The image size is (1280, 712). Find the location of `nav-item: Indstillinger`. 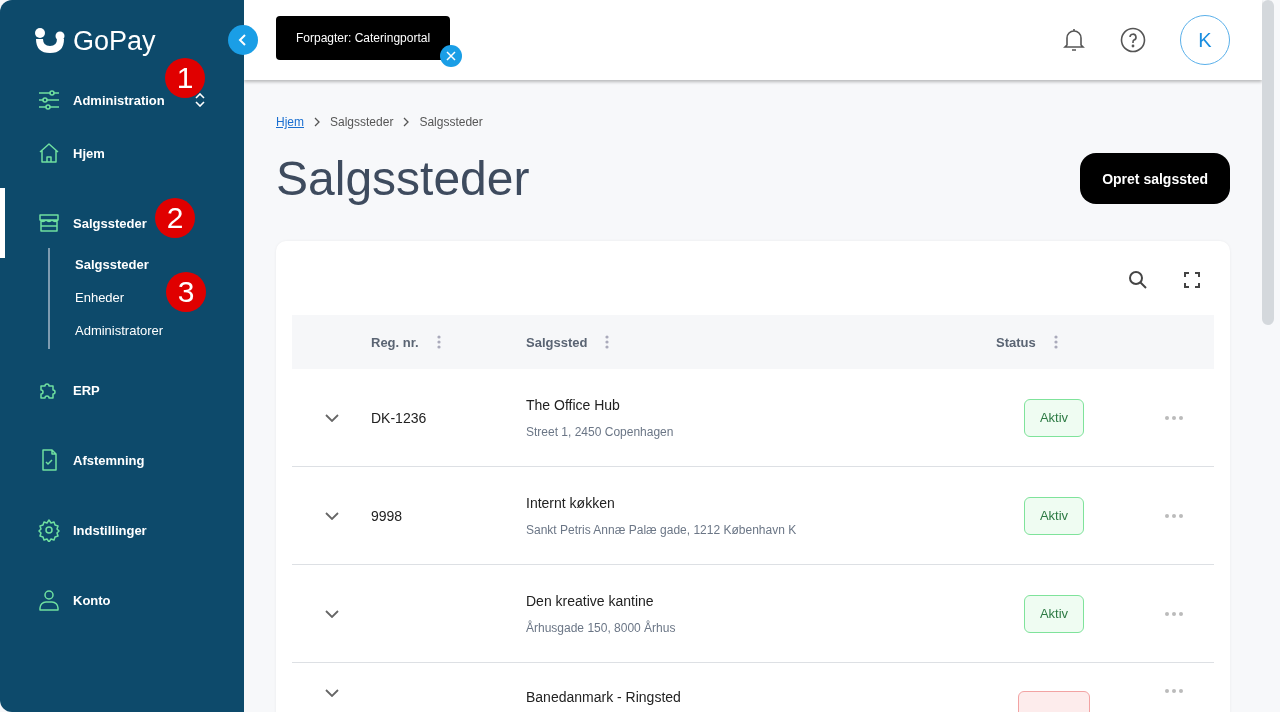

nav-item: Indstillinger is located at coordinates (122, 530).